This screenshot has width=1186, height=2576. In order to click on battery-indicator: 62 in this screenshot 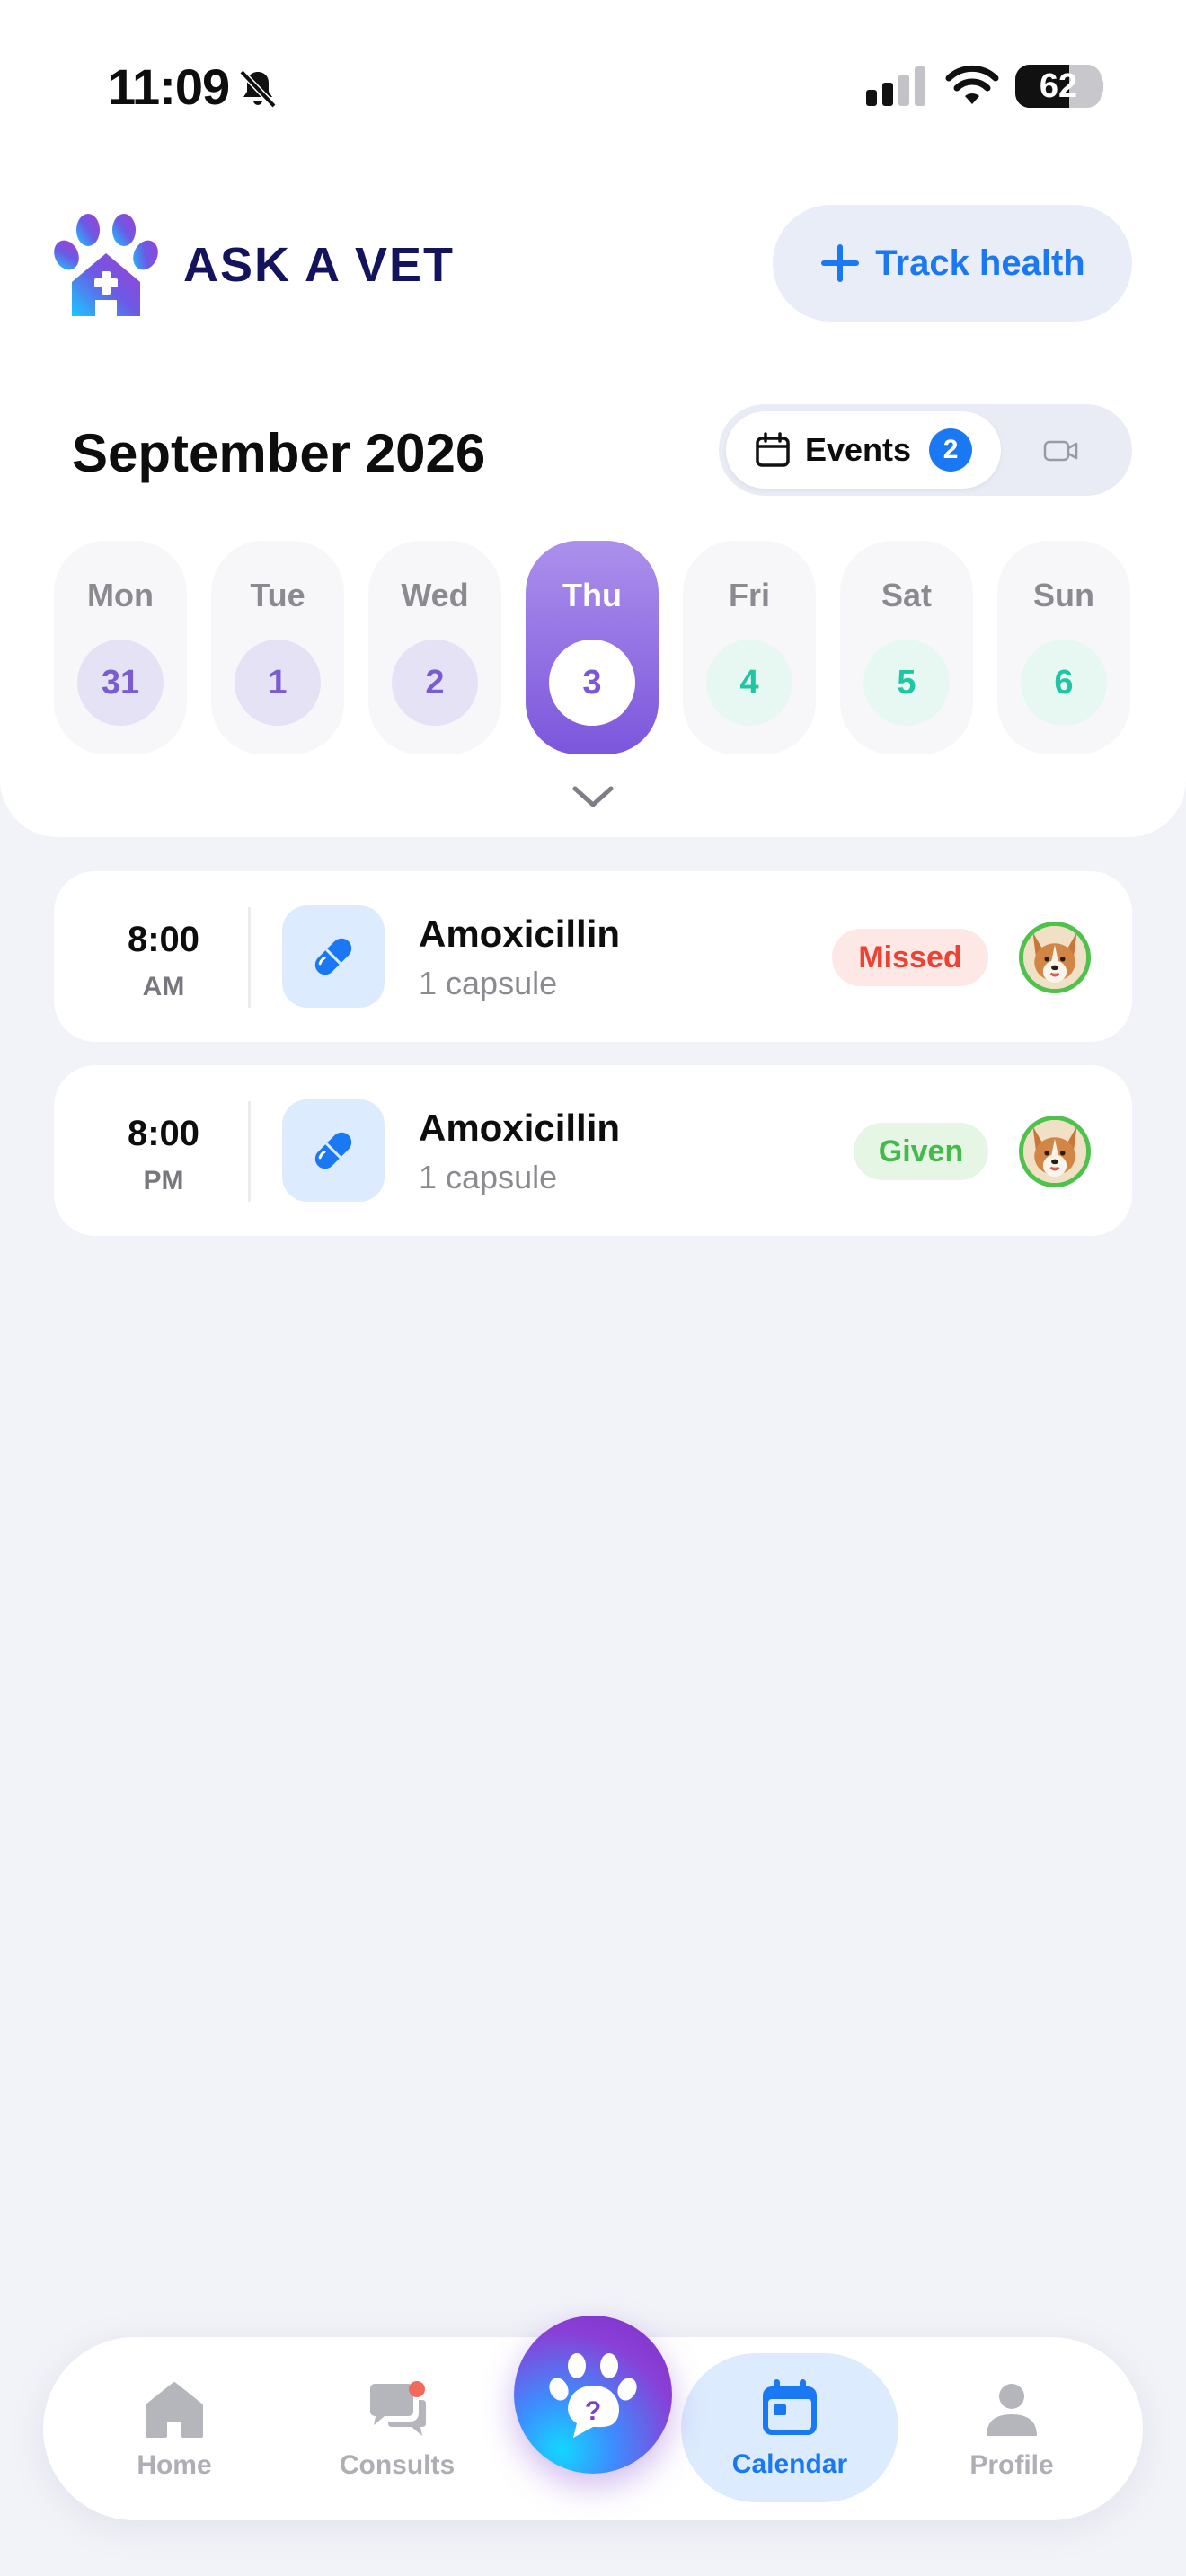, I will do `click(1058, 86)`.